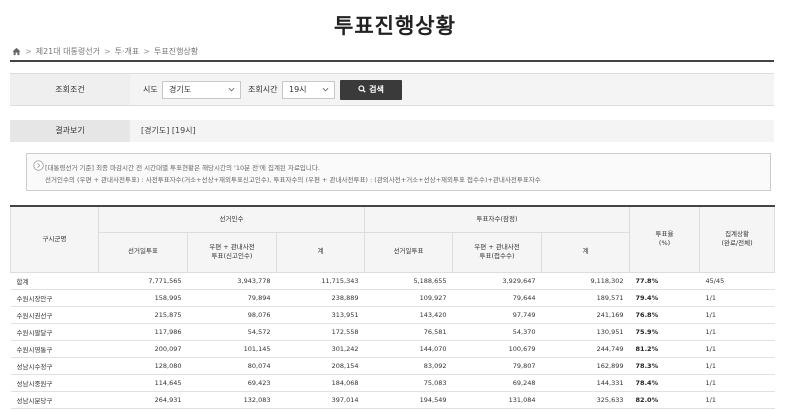 Image resolution: width=790 pixels, height=410 pixels. What do you see at coordinates (737, 239) in the screenshot?
I see `header-status: 집계상황 (완료/전체)` at bounding box center [737, 239].